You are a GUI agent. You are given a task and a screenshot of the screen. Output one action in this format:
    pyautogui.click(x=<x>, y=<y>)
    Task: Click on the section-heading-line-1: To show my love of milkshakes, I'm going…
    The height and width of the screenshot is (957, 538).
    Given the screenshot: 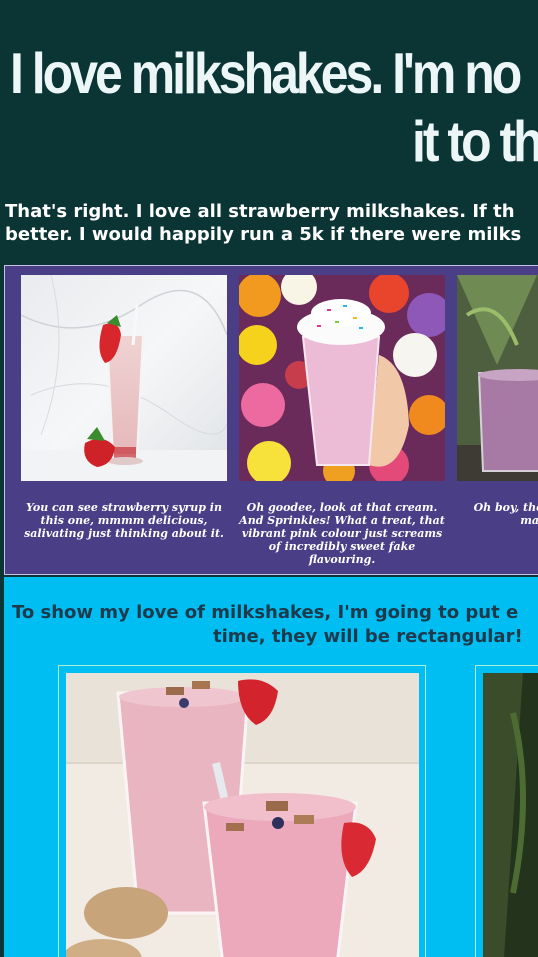 What is the action you would take?
    pyautogui.click(x=265, y=612)
    